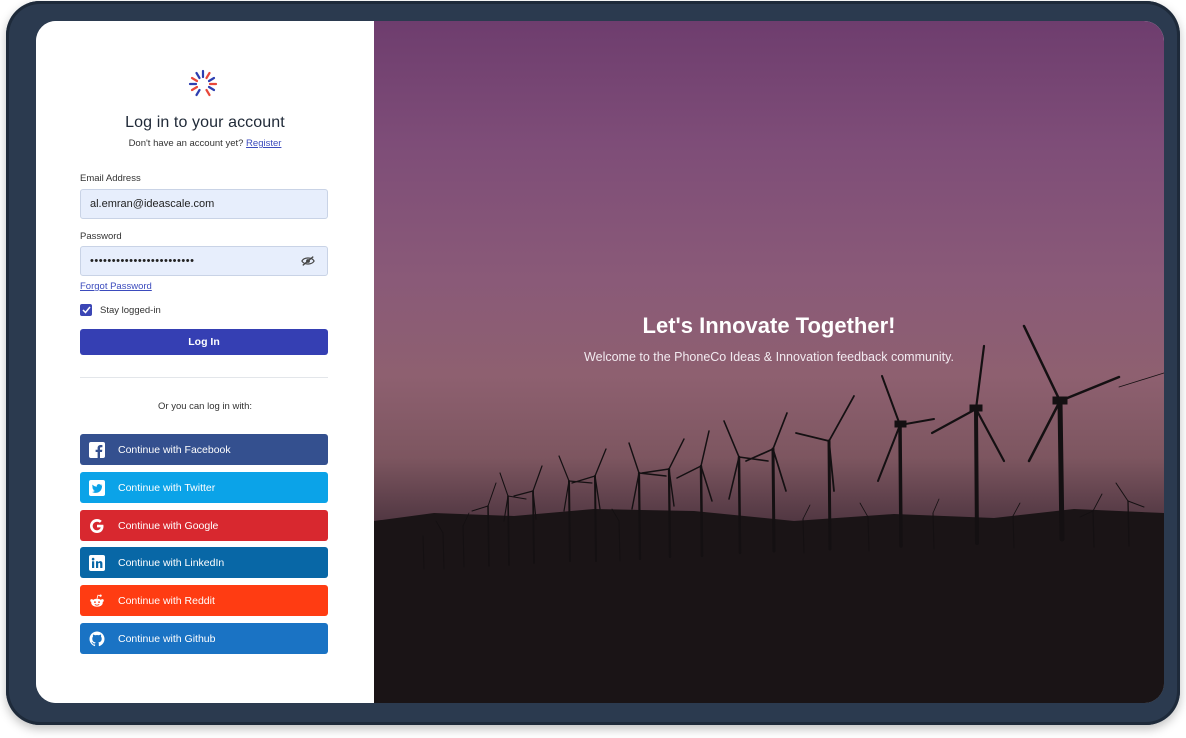  I want to click on email-label: Email Address, so click(110, 178).